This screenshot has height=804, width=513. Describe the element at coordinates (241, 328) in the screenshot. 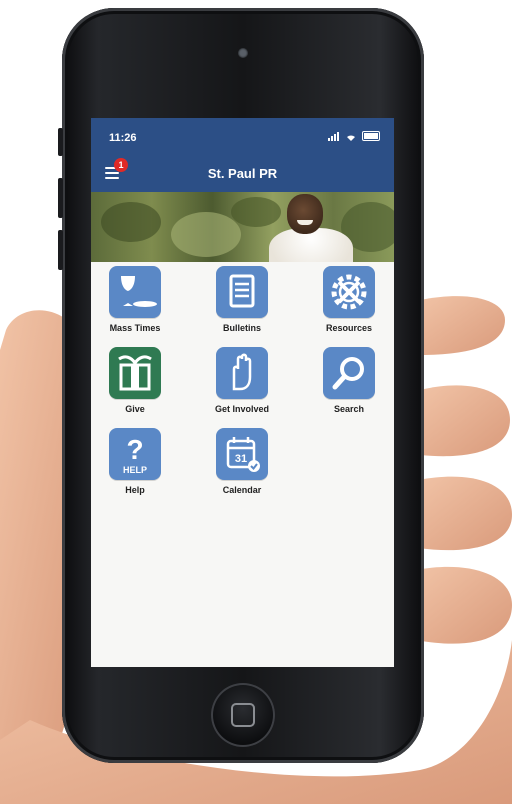

I see `tile-label: Bulletins` at that location.